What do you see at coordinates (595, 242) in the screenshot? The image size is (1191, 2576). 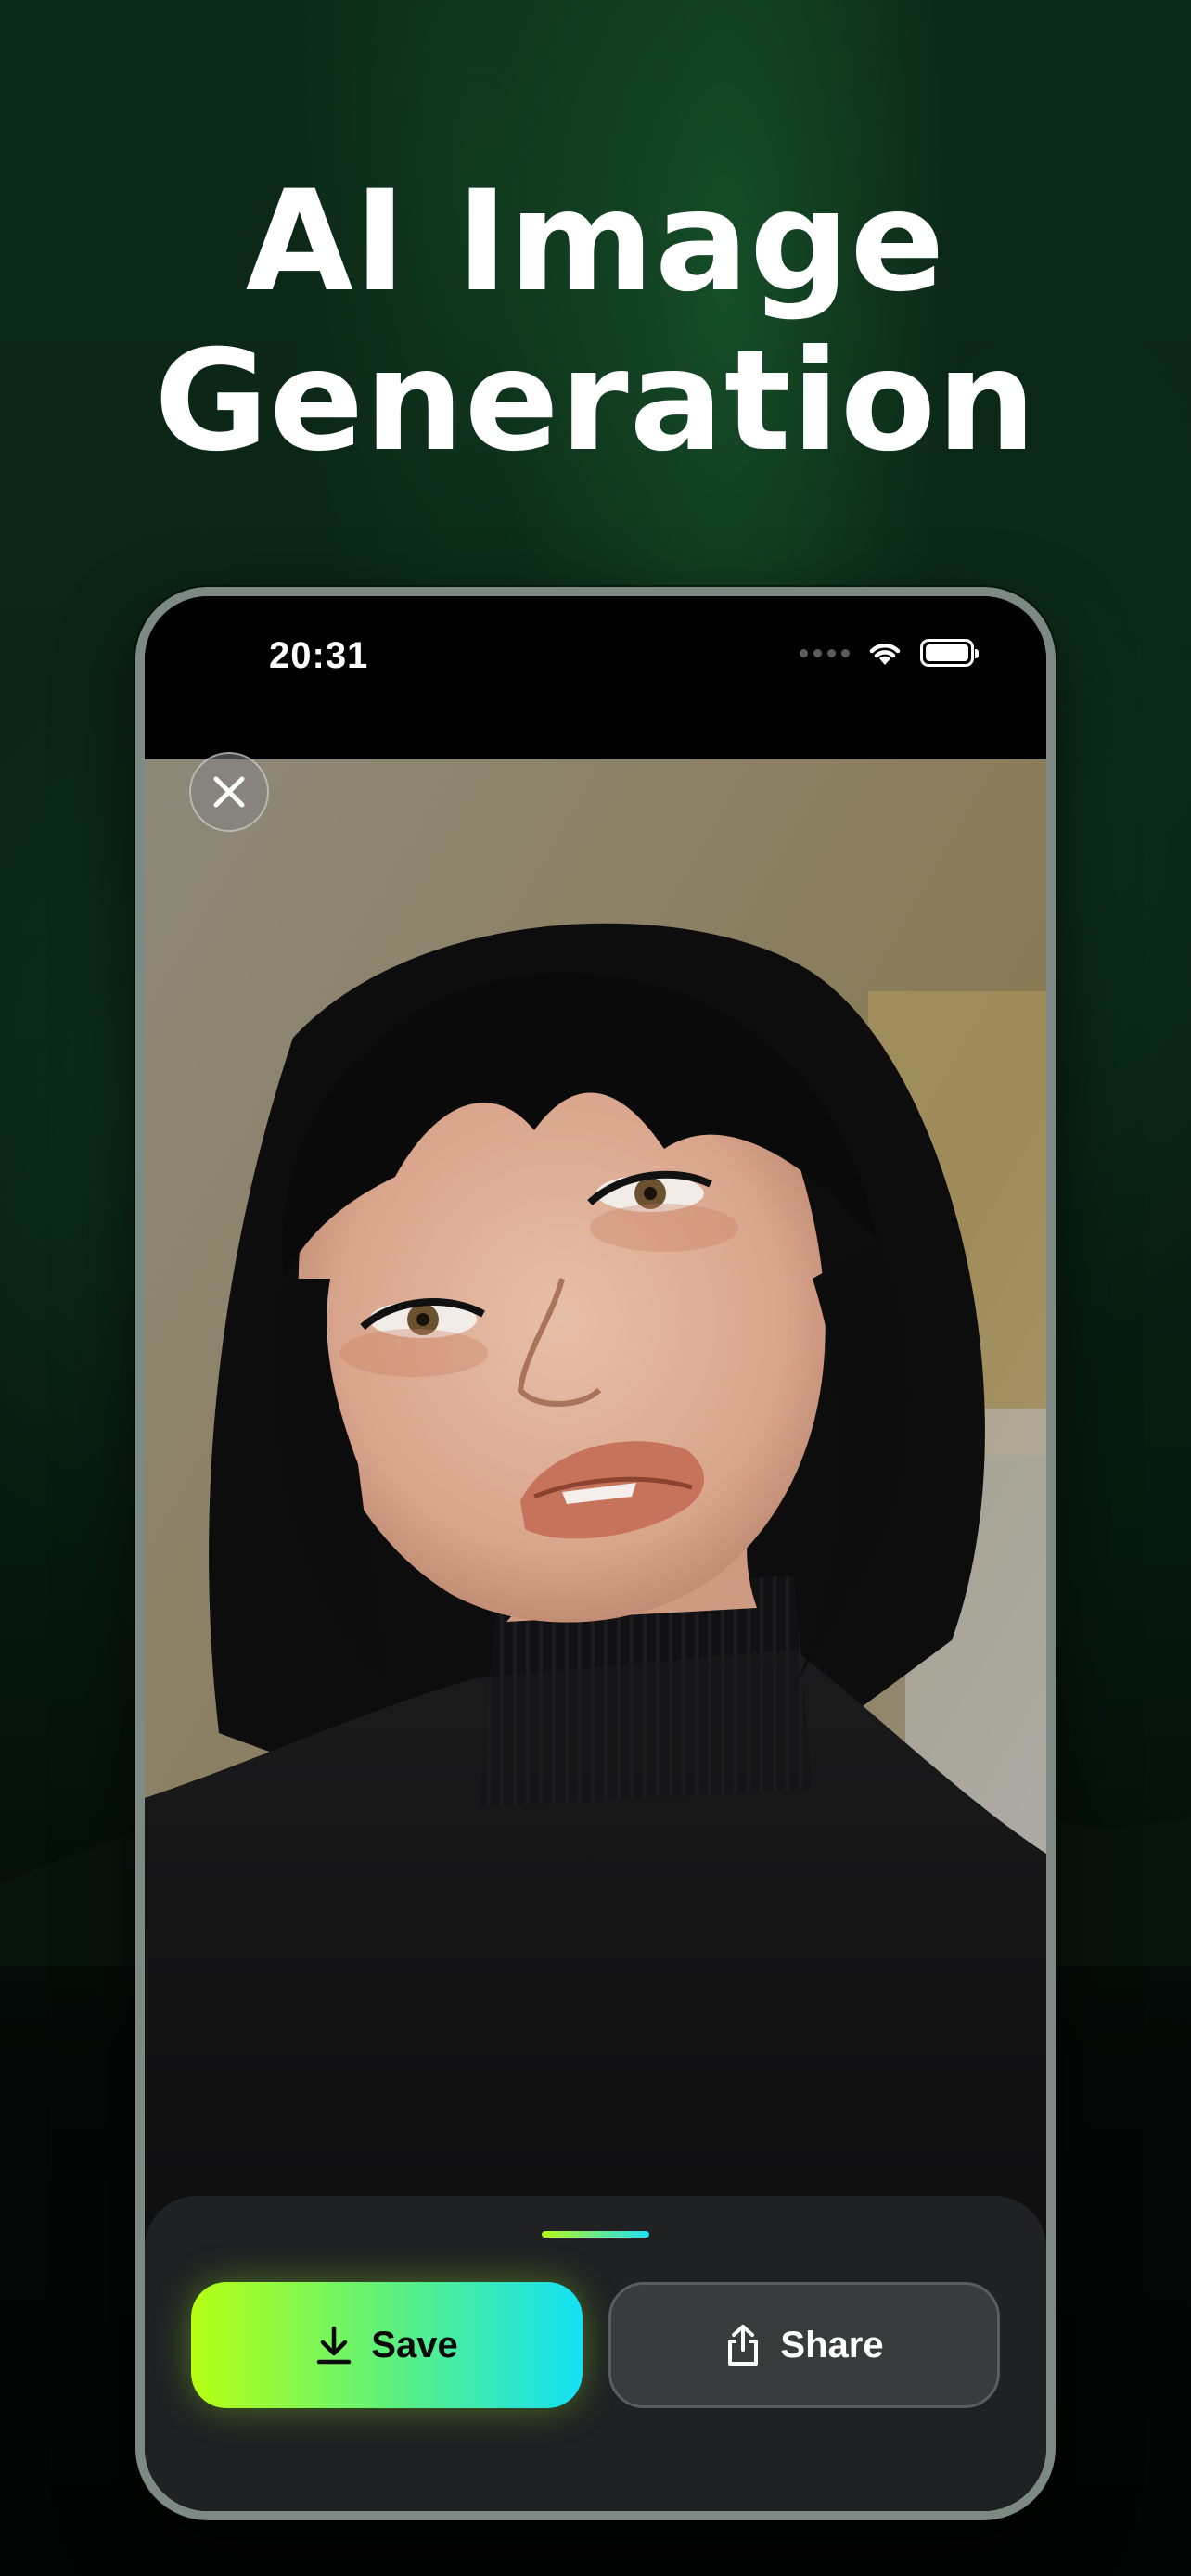 I see `headline-line-1: AI Image` at bounding box center [595, 242].